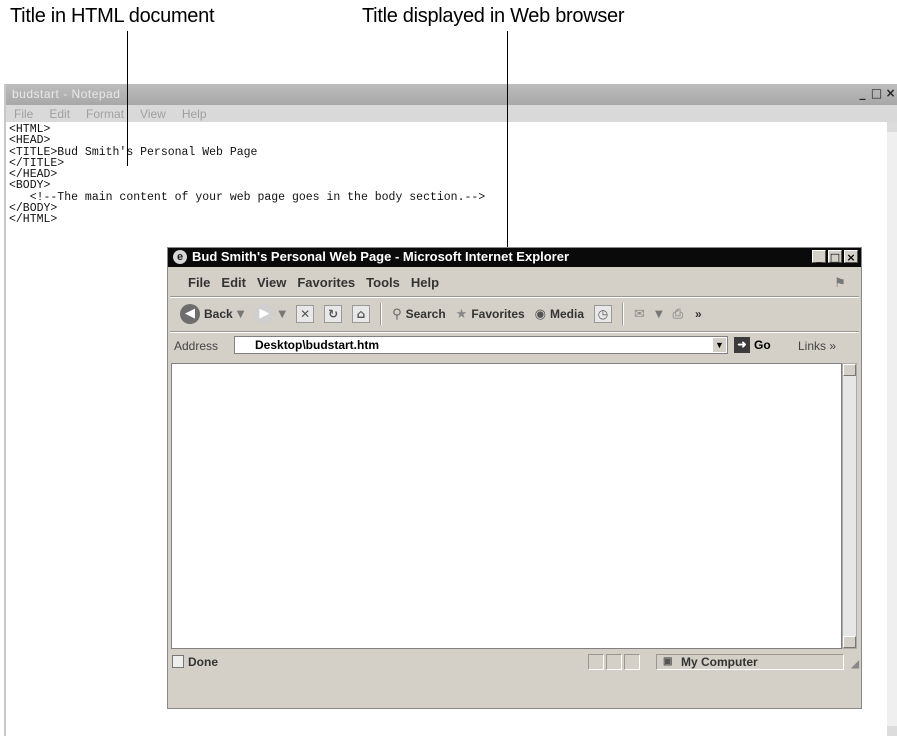 This screenshot has width=897, height=736. Describe the element at coordinates (461, 314) in the screenshot. I see `star-icon: ★` at that location.